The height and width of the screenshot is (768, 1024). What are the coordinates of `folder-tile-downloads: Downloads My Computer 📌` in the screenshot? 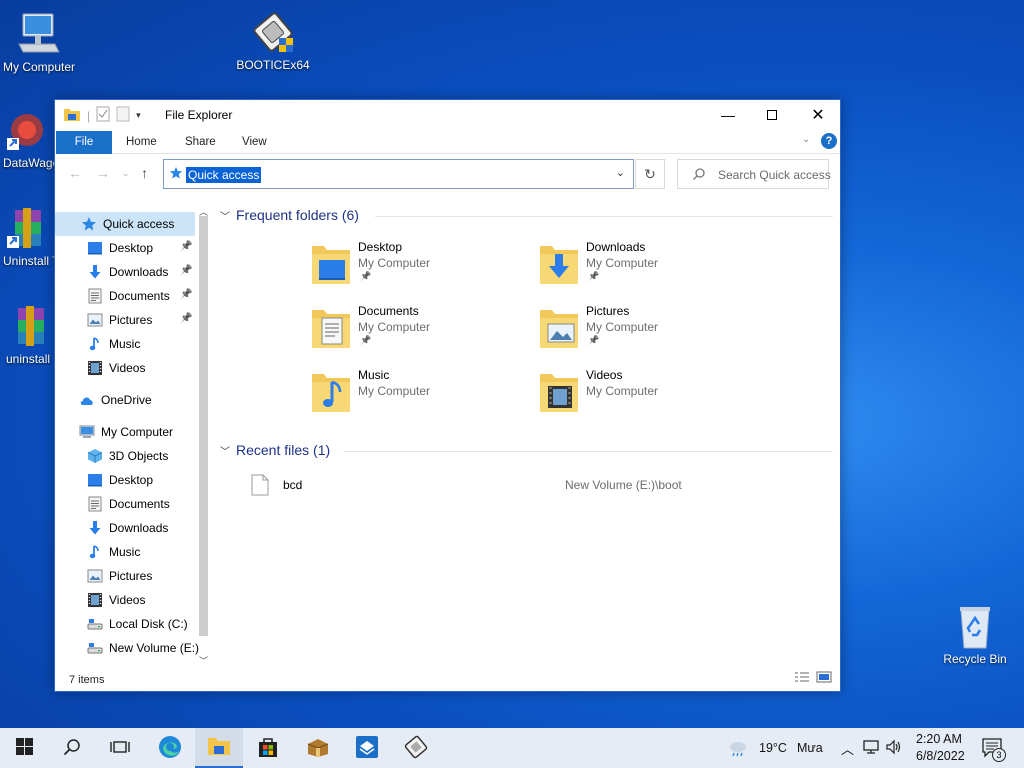 It's located at (648, 268).